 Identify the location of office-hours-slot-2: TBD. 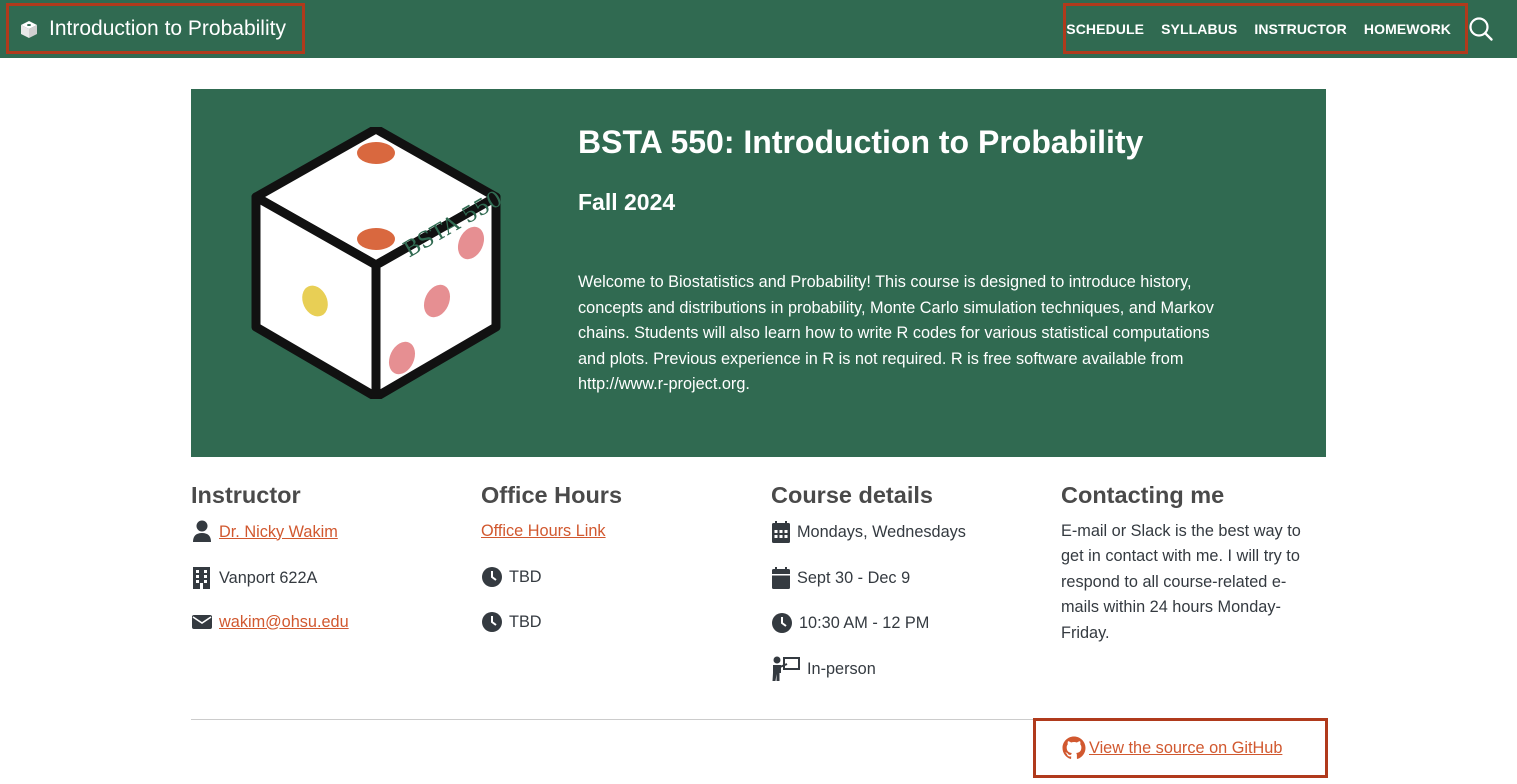
(511, 622).